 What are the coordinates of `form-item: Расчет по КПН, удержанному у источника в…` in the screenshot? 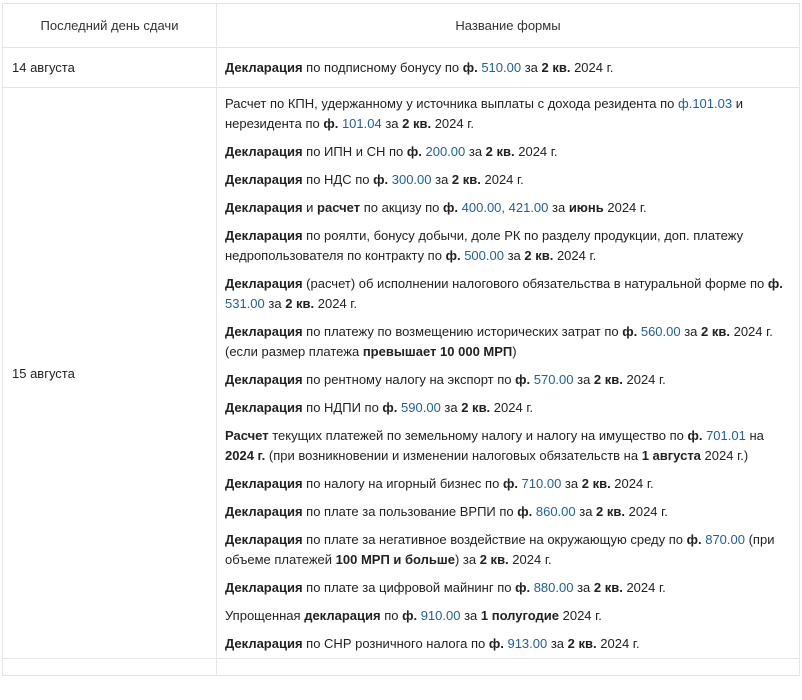 It's located at (506, 114).